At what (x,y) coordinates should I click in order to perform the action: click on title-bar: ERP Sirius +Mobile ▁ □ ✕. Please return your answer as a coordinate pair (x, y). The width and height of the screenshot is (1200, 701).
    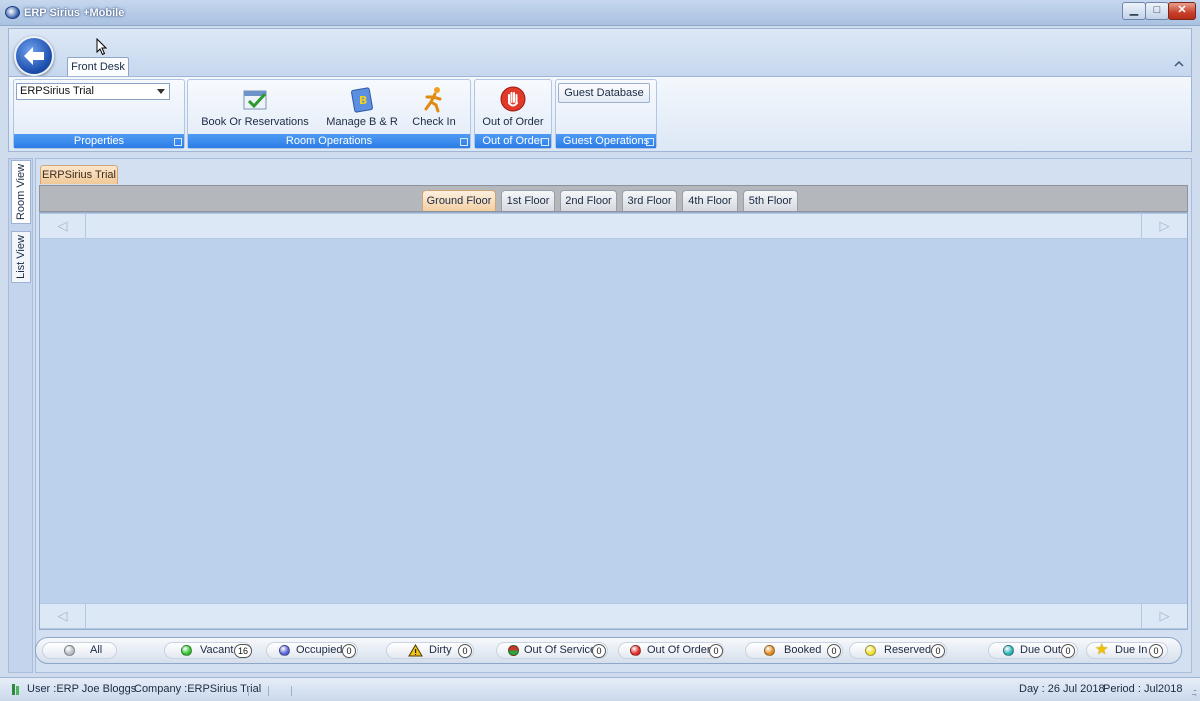
    Looking at the image, I should click on (600, 13).